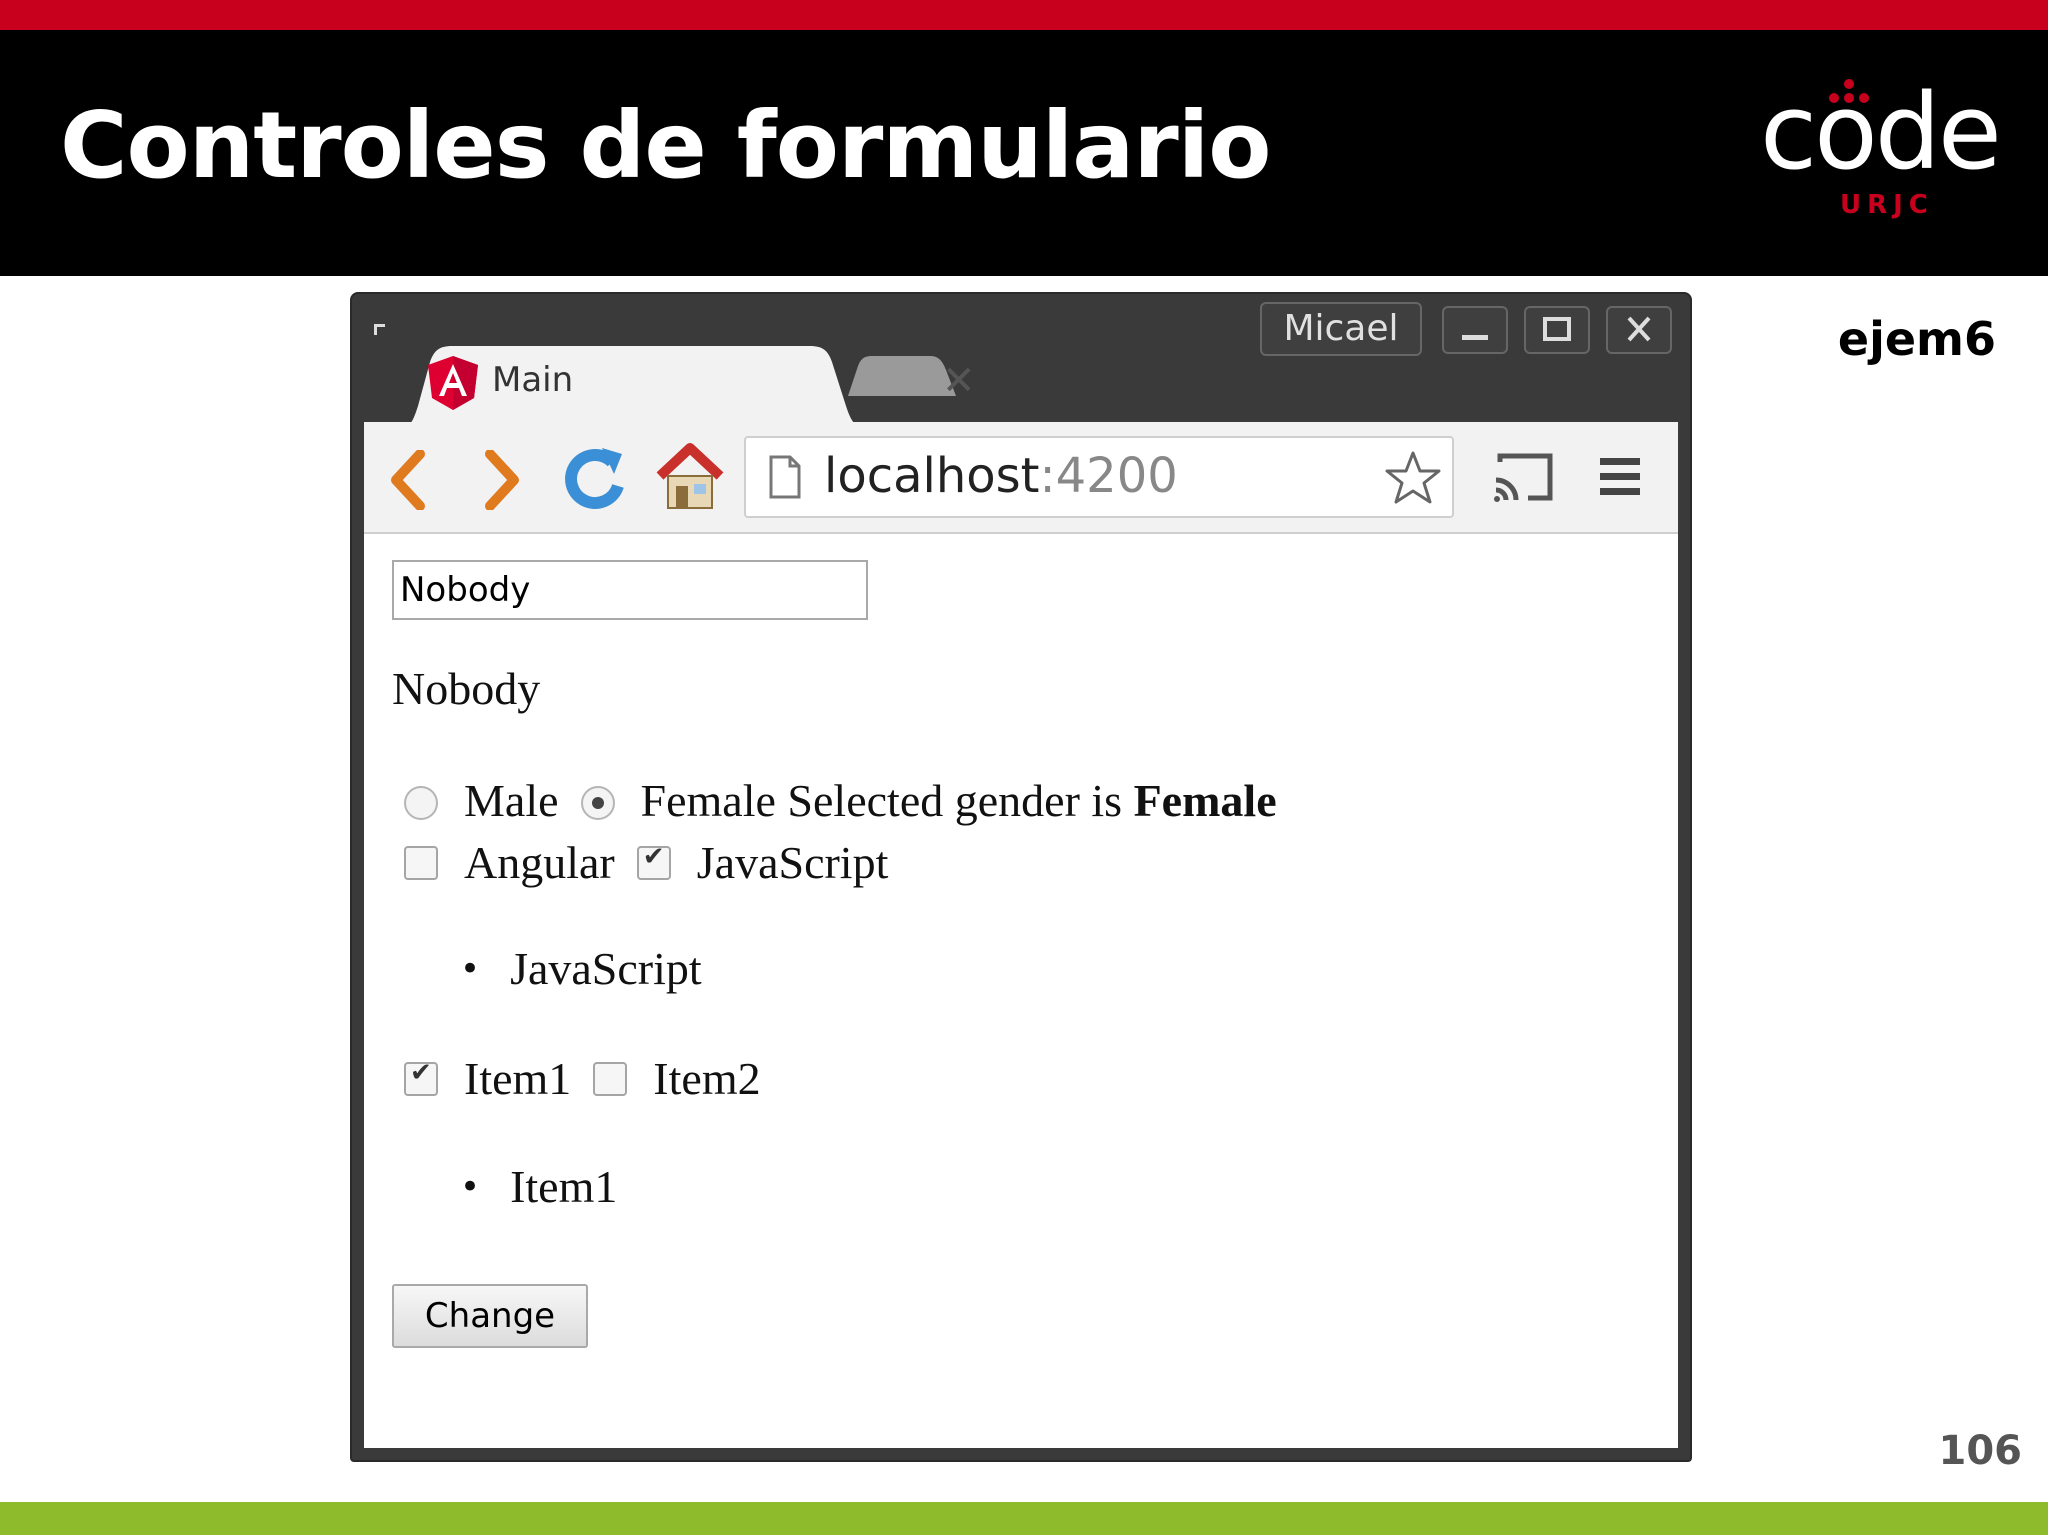 The image size is (2048, 1535). I want to click on radio-male-label: Male, so click(511, 800).